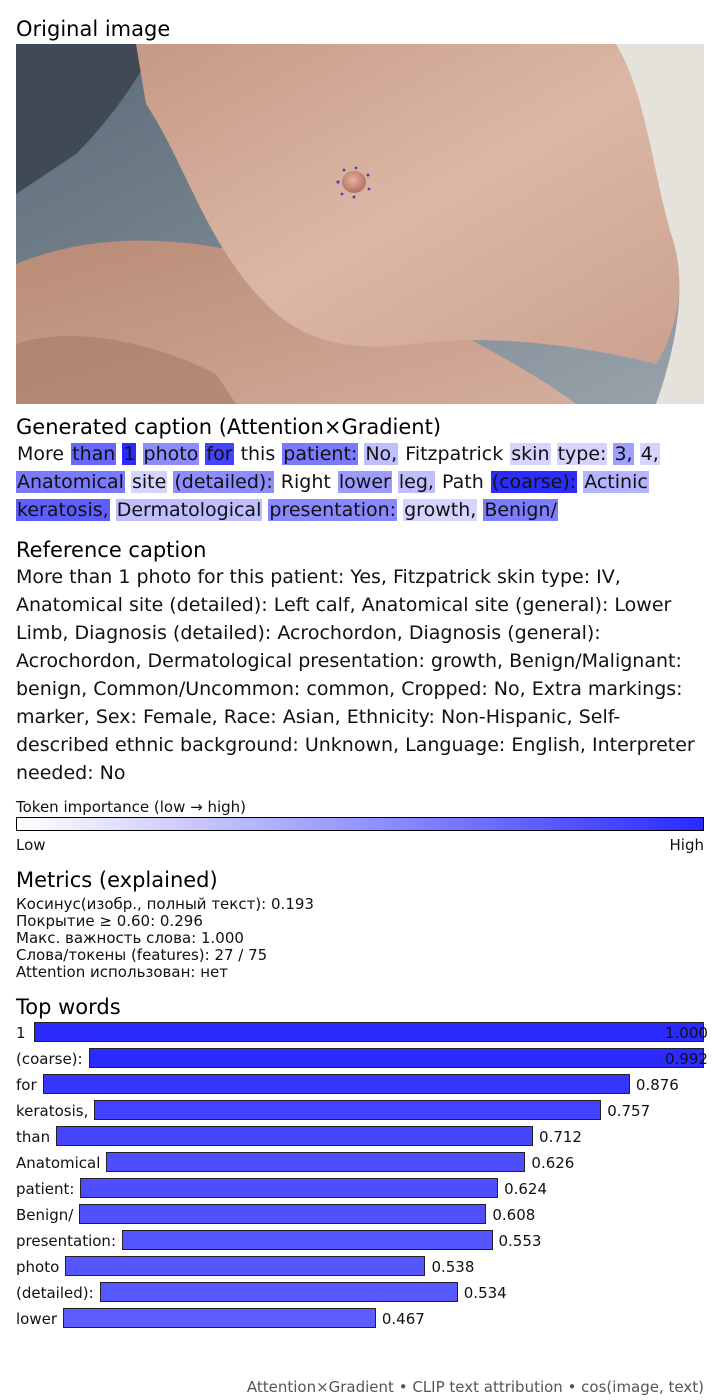 Image resolution: width=720 pixels, height=1400 pixels. What do you see at coordinates (454, 454) in the screenshot?
I see `caption-token: Fitzpatrick` at bounding box center [454, 454].